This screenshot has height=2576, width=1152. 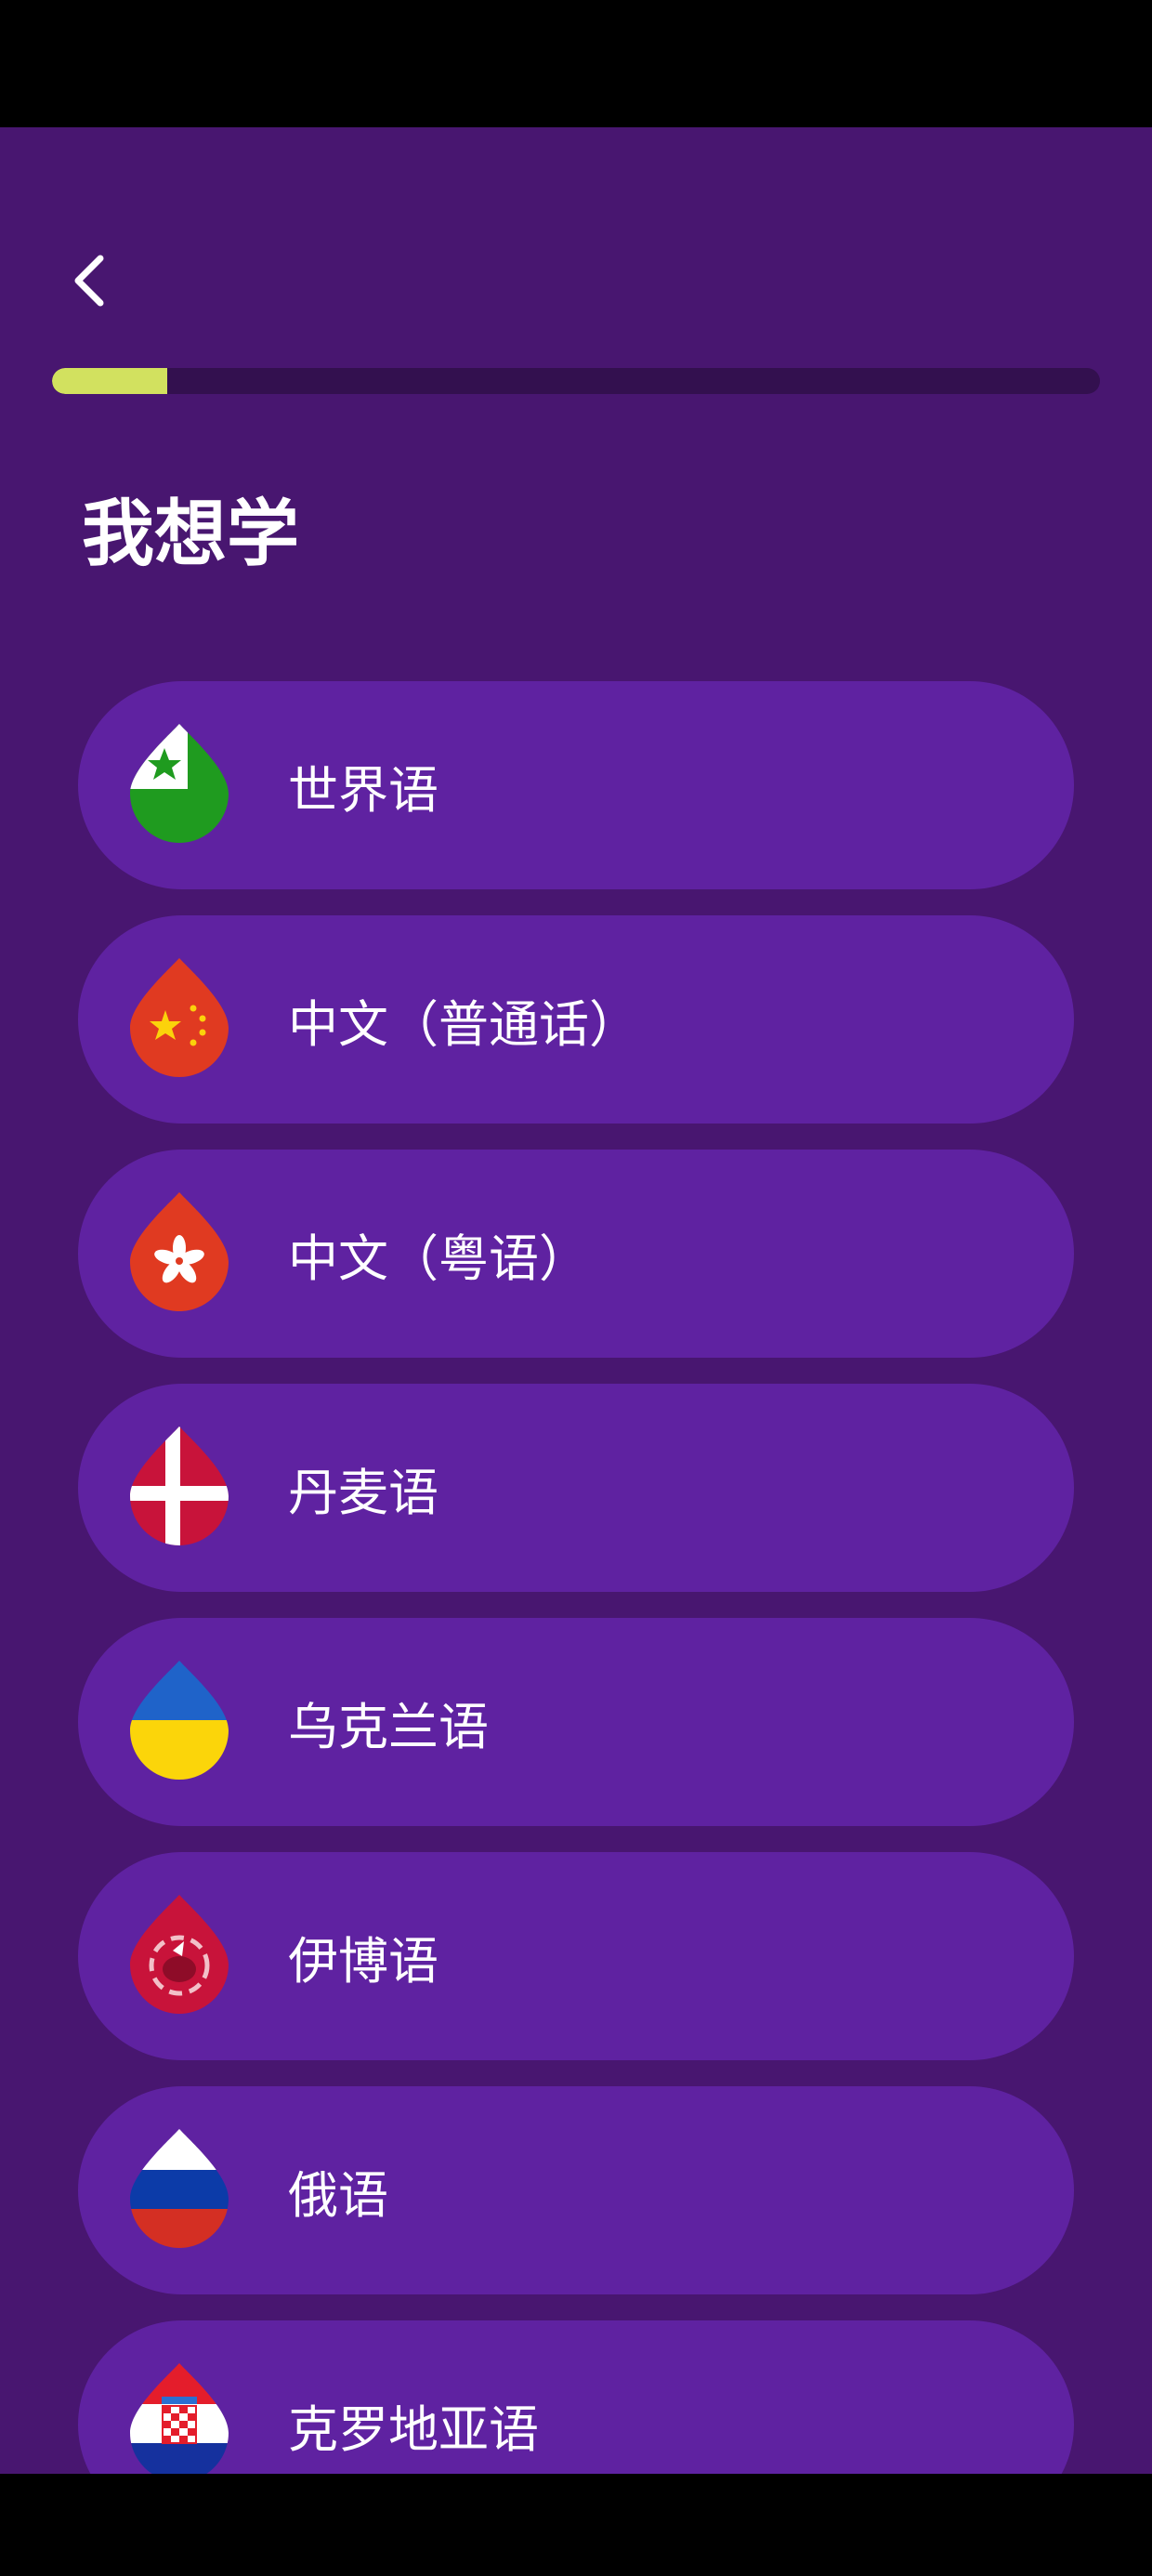 I want to click on course-item-chinese-cantonese: 中文（粤语）, so click(x=576, y=1254).